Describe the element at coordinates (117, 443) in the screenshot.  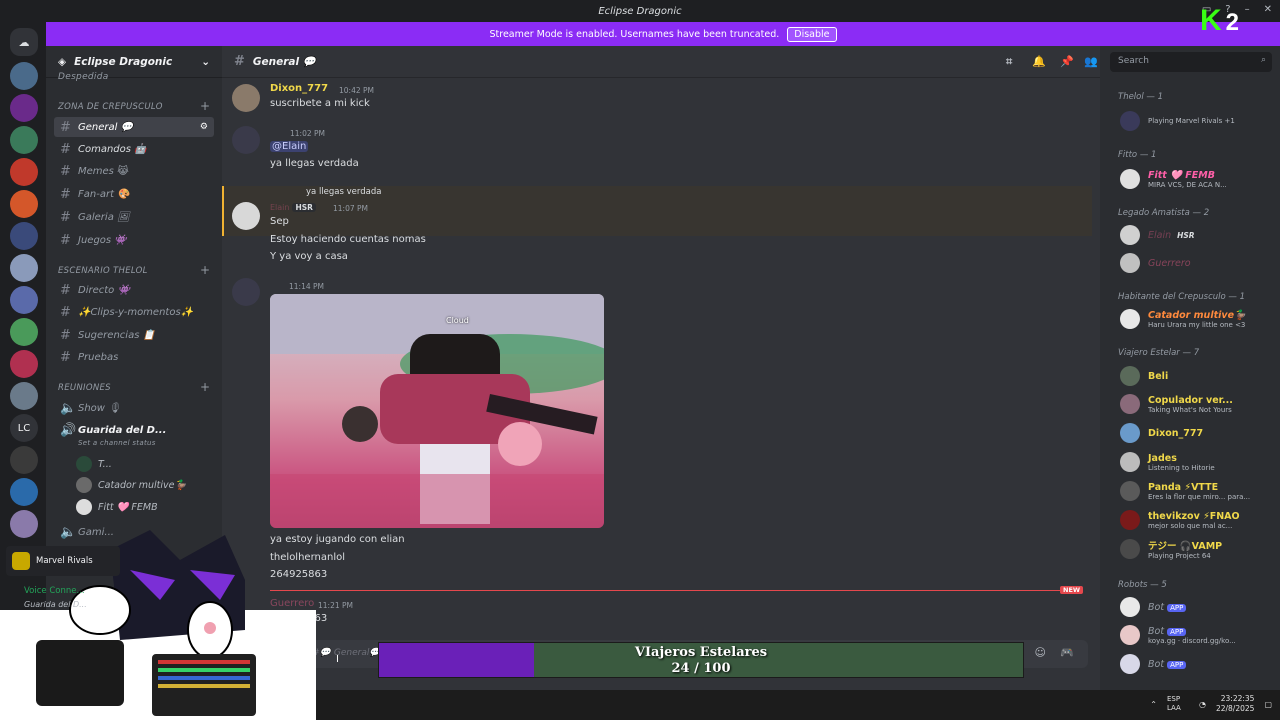
I see `voice-status: Set a channel status` at that location.